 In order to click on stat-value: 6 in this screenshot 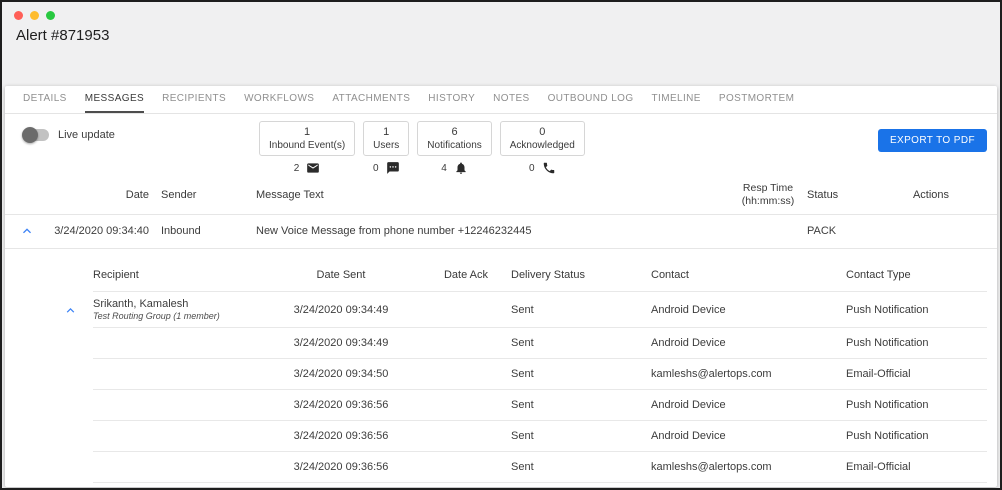, I will do `click(454, 132)`.